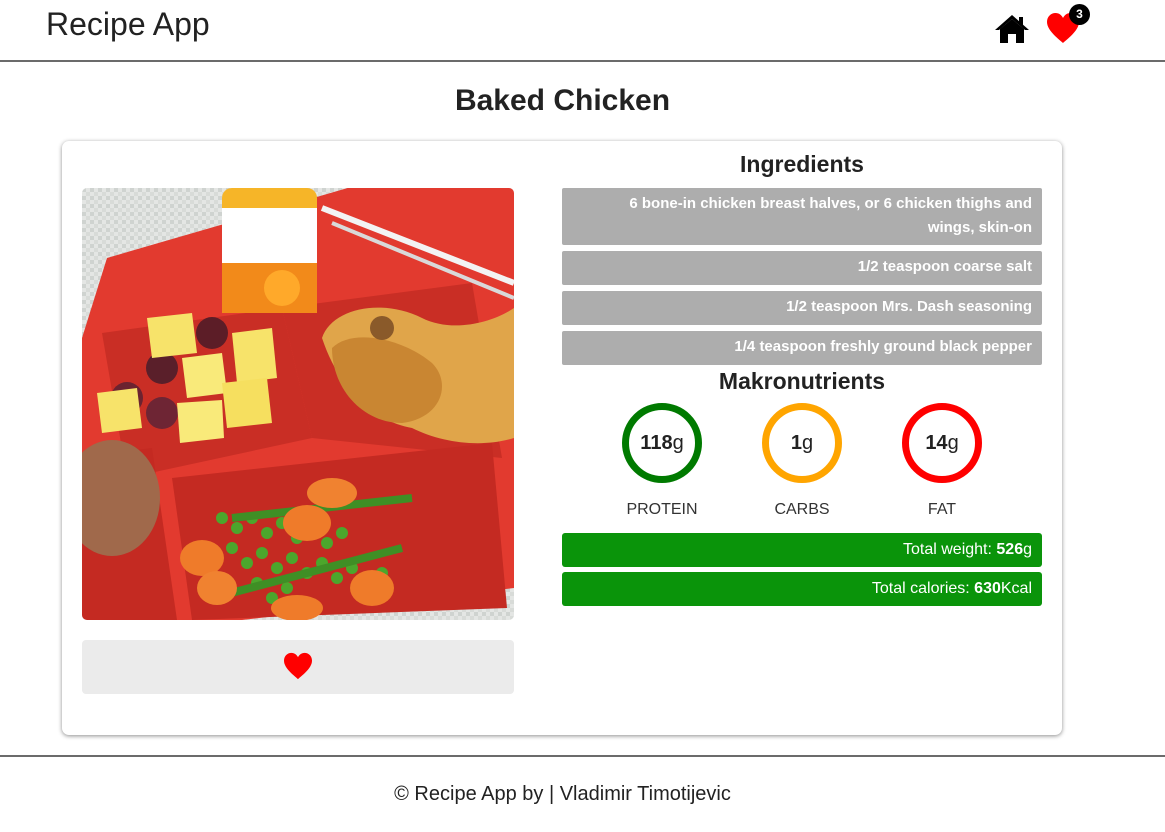 The width and height of the screenshot is (1165, 832). Describe the element at coordinates (1010, 549) in the screenshot. I see `total-weight-value: 526` at that location.